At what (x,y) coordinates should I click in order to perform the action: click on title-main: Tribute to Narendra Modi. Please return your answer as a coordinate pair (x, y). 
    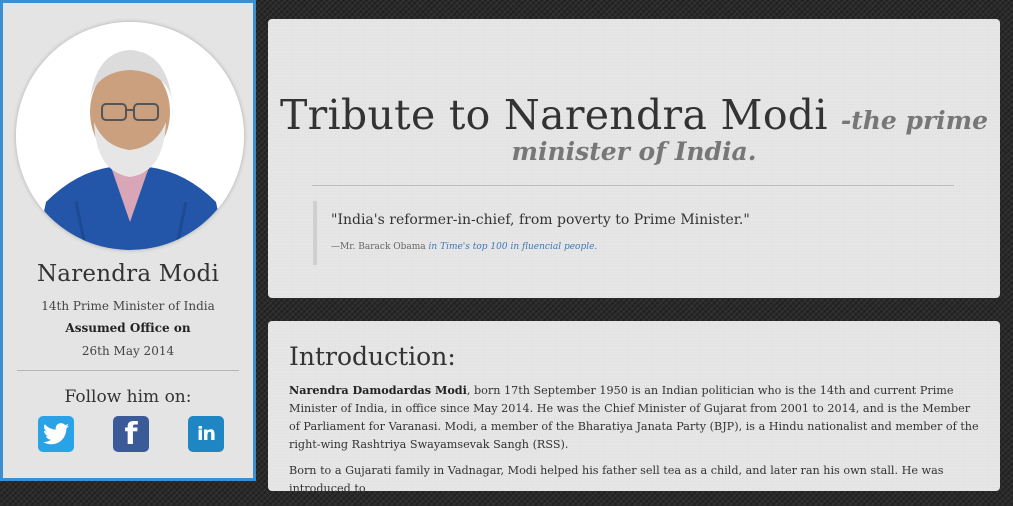
    Looking at the image, I should click on (553, 115).